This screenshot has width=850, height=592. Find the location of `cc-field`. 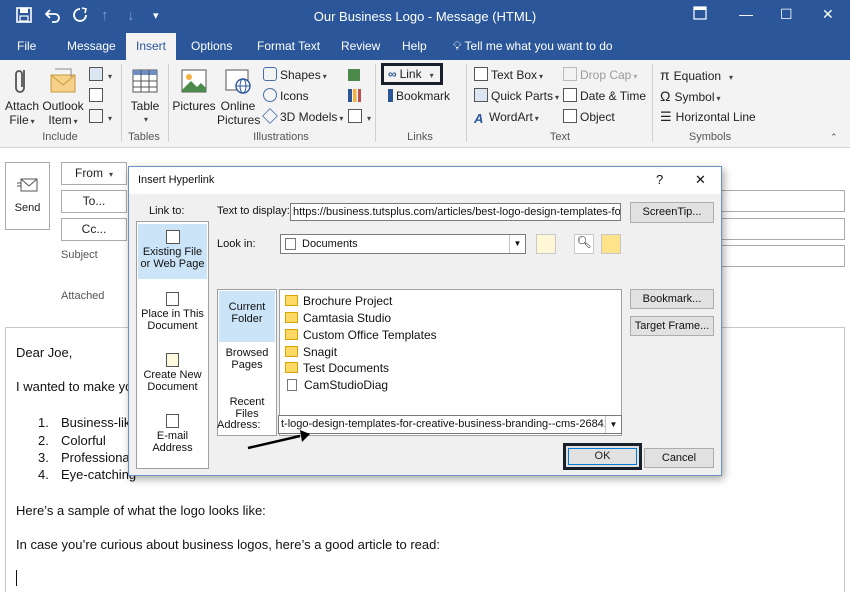

cc-field is located at coordinates (782, 229).